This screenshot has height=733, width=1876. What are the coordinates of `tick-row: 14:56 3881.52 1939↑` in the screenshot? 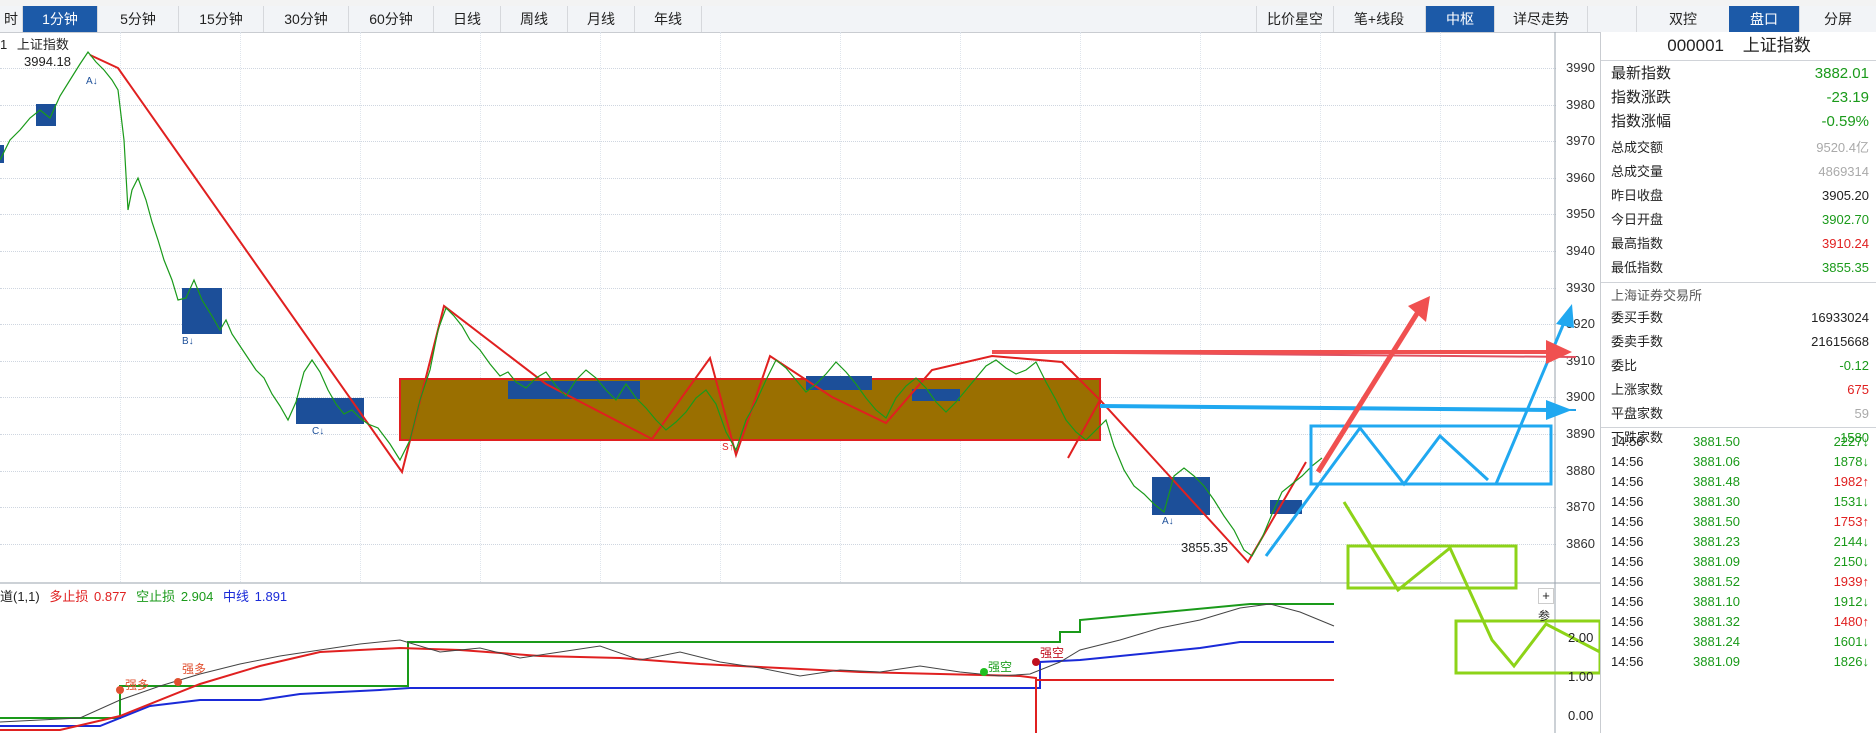 It's located at (1738, 582).